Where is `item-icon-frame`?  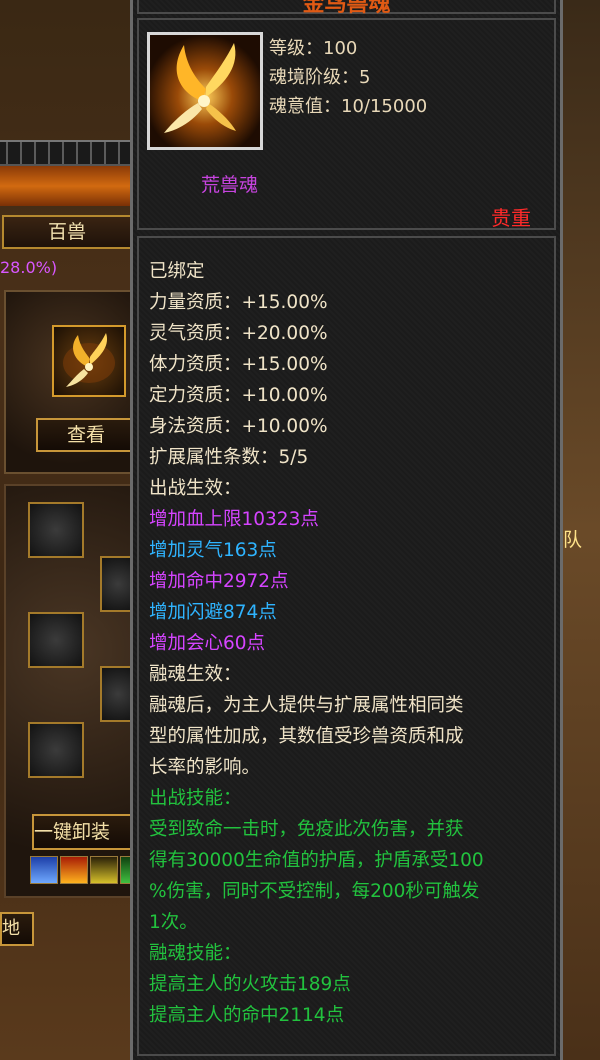
item-icon-frame is located at coordinates (205, 91).